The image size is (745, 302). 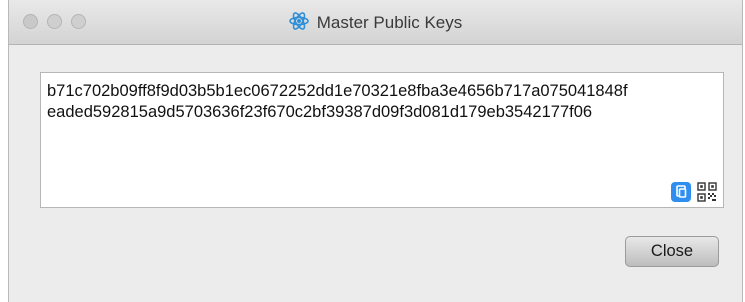 What do you see at coordinates (672, 251) in the screenshot?
I see `close-button: Close` at bounding box center [672, 251].